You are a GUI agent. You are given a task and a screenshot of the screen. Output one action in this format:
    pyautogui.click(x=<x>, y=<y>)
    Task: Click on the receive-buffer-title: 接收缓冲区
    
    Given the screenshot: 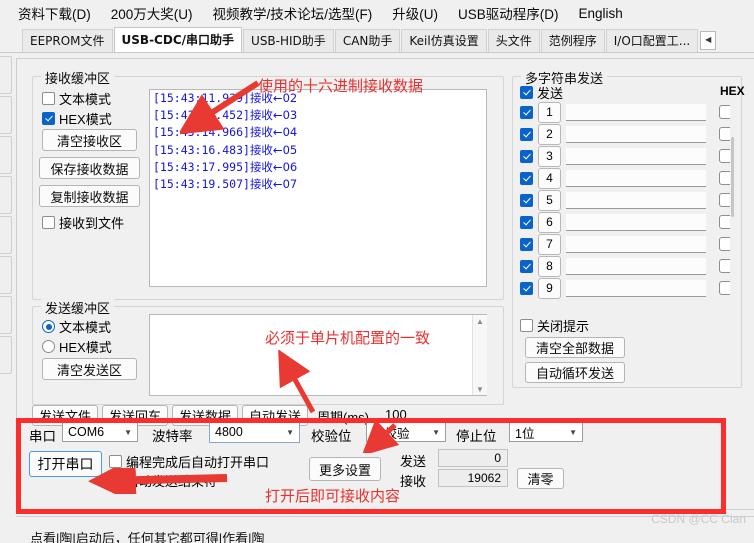 What is the action you would take?
    pyautogui.click(x=78, y=77)
    